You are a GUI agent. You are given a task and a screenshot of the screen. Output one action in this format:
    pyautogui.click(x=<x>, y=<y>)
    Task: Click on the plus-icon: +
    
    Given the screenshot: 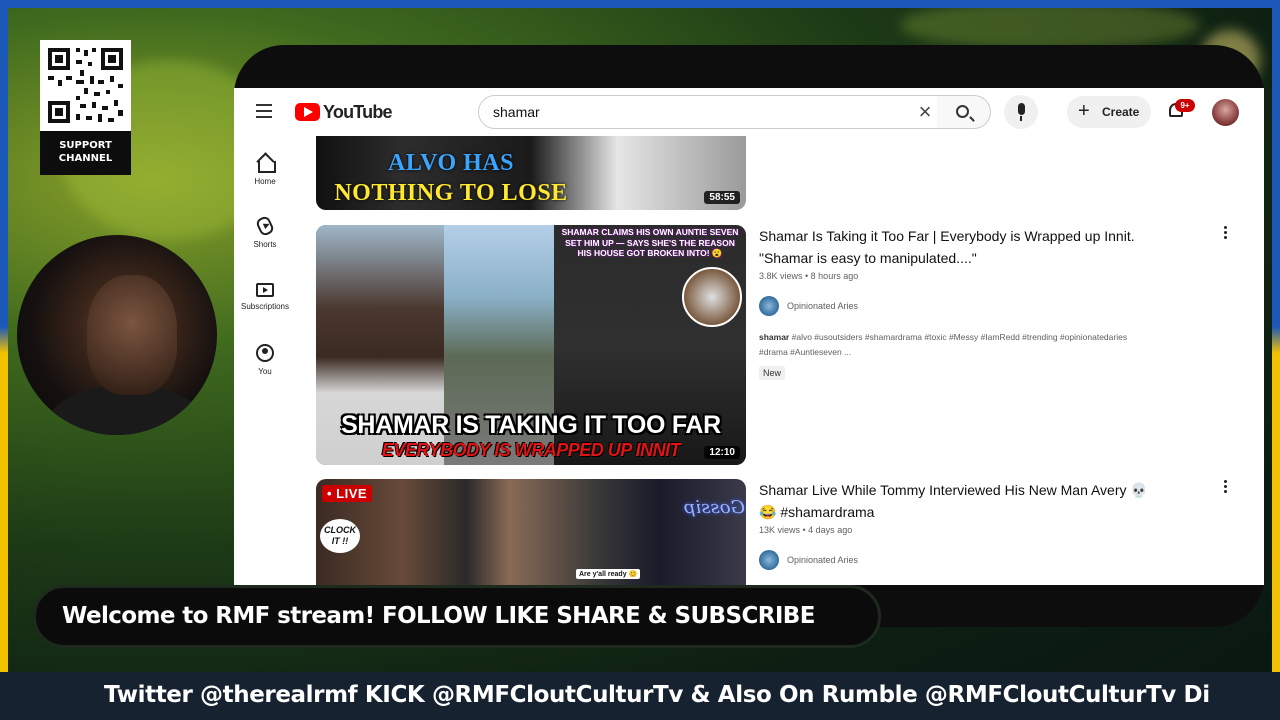 What is the action you would take?
    pyautogui.click(x=1084, y=111)
    